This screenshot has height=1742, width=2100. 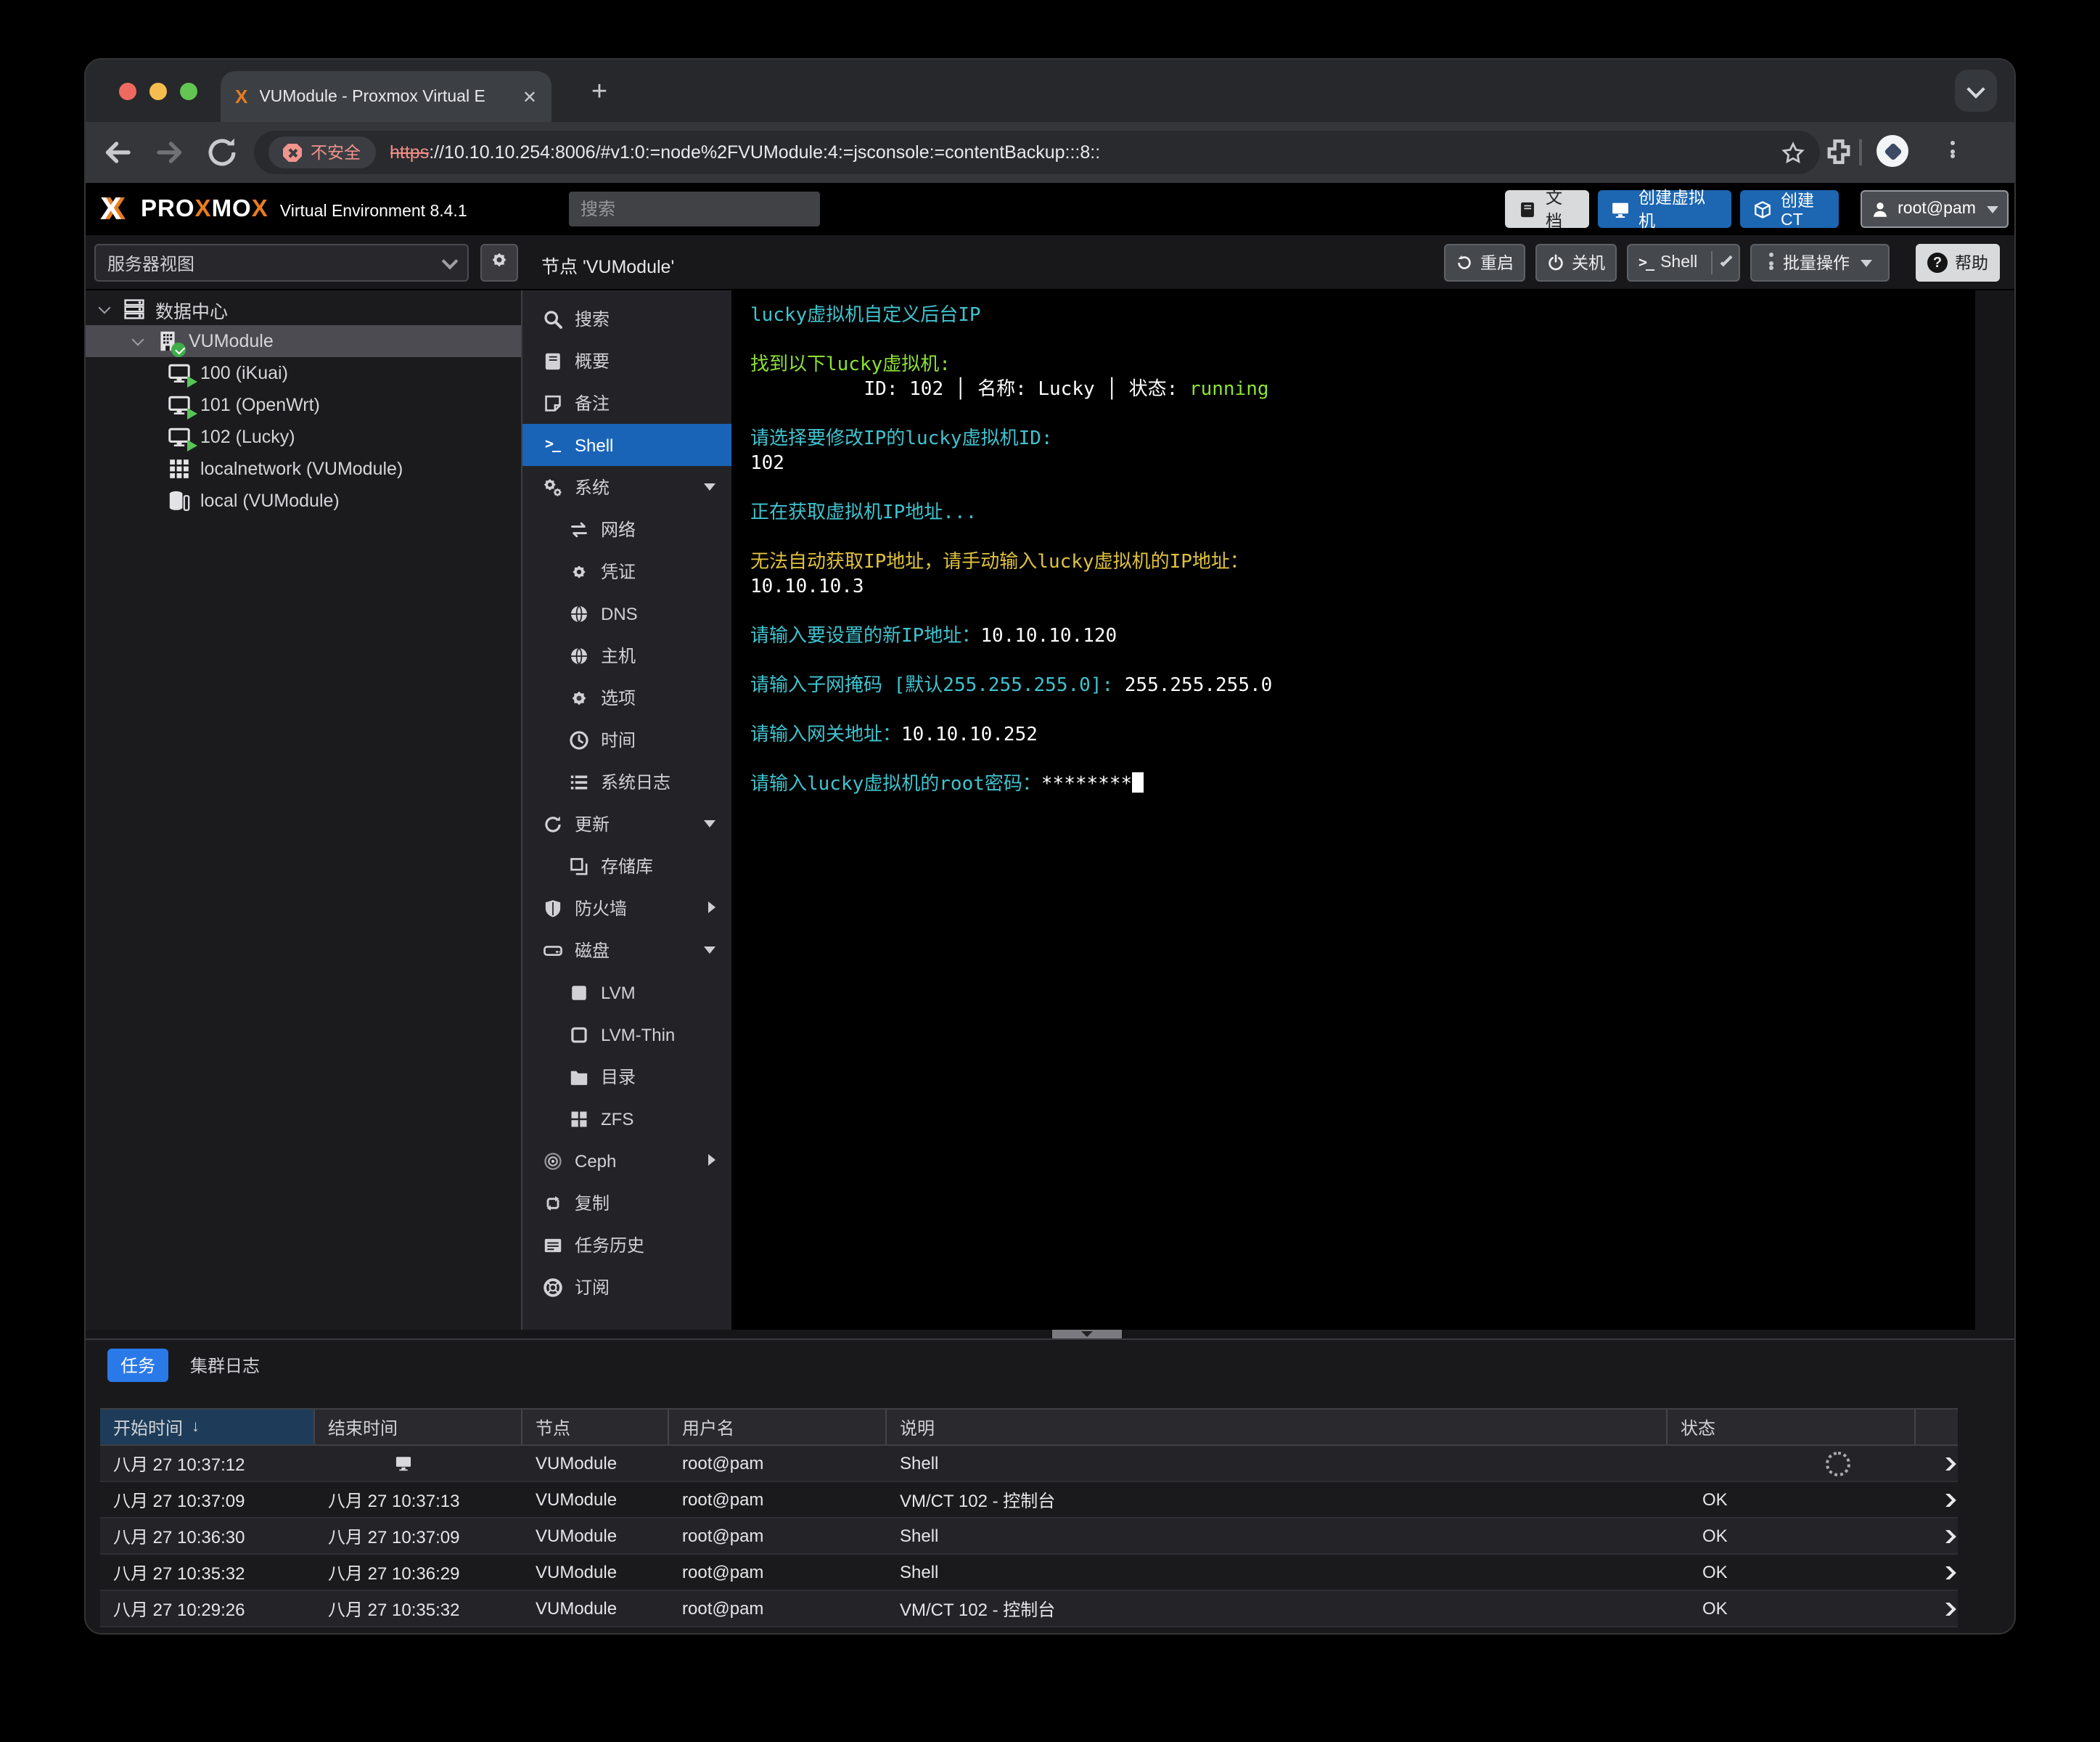 What do you see at coordinates (1726, 260) in the screenshot?
I see `chevron-down-icon` at bounding box center [1726, 260].